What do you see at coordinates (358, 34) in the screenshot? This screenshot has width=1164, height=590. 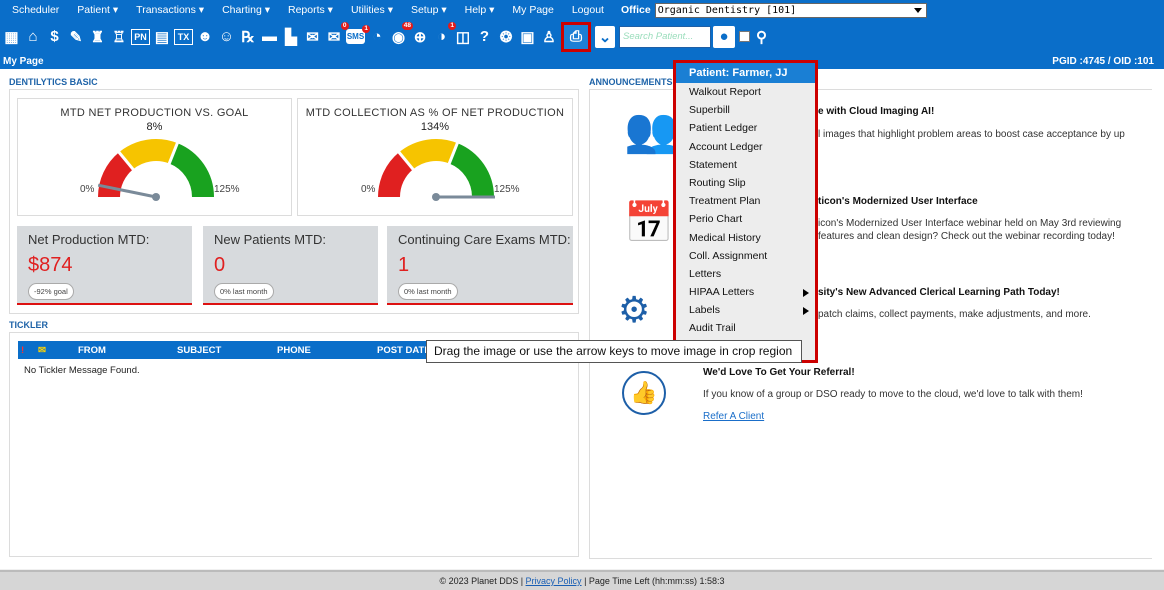 I see `sms-icon: SMS 1` at bounding box center [358, 34].